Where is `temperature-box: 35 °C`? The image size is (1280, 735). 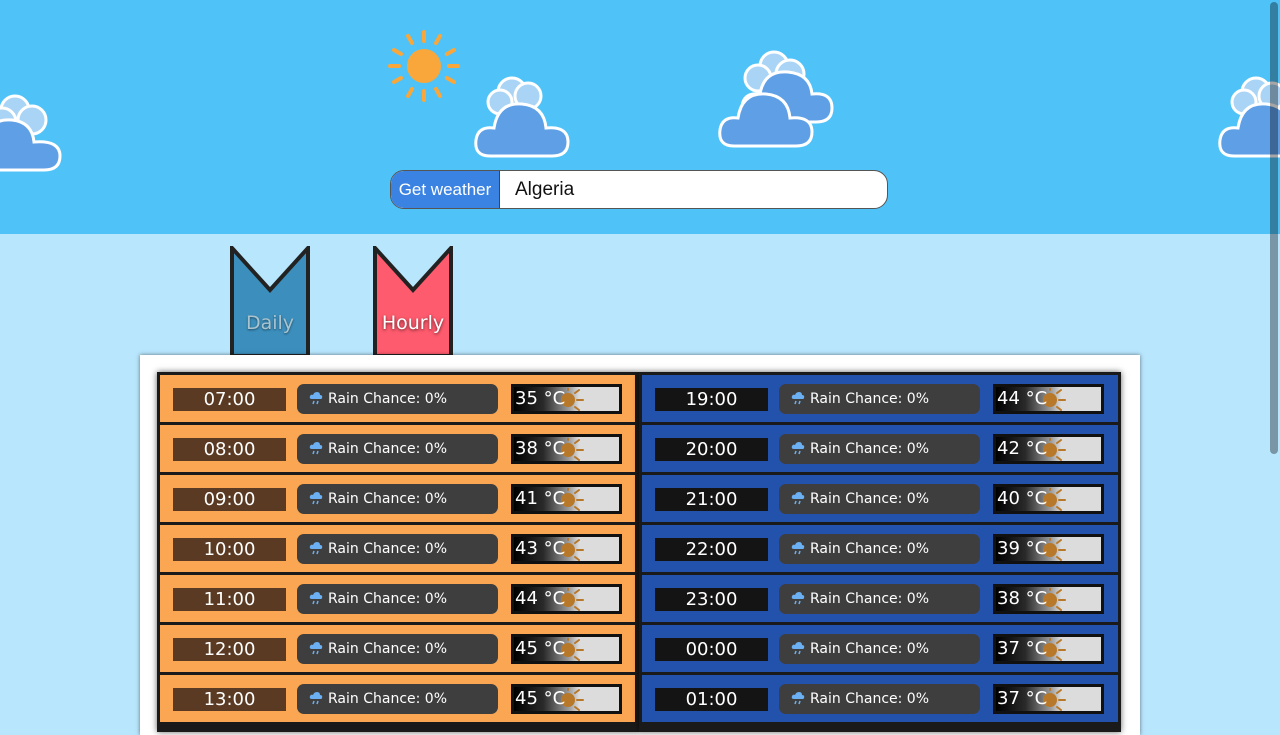 temperature-box: 35 °C is located at coordinates (566, 399).